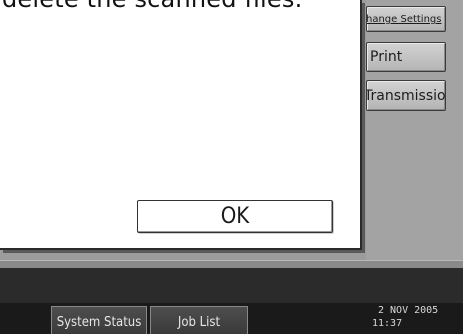 The width and height of the screenshot is (463, 334). Describe the element at coordinates (199, 320) in the screenshot. I see `job-list-button: Job List` at that location.